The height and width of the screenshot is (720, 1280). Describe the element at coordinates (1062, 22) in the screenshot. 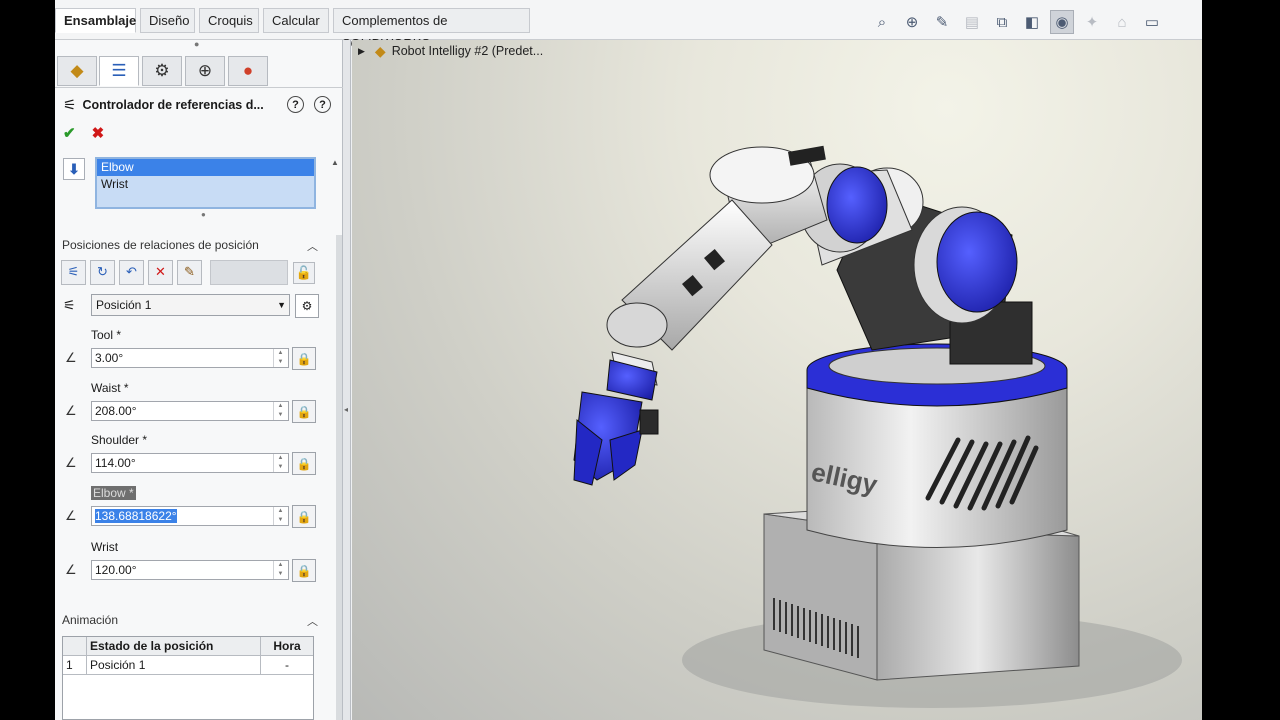

I see `hide-show-icon: ◉` at that location.